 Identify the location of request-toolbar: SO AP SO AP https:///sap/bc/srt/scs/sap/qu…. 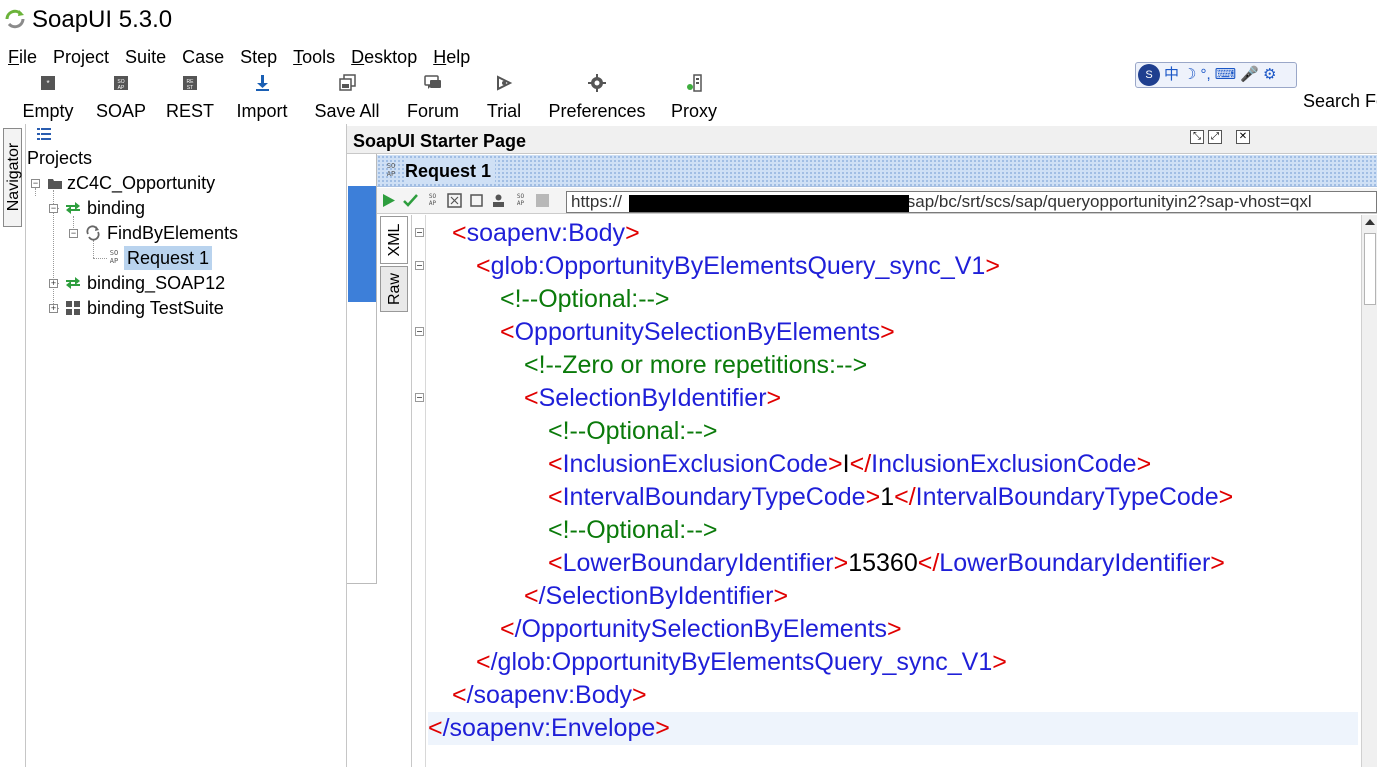
(877, 201).